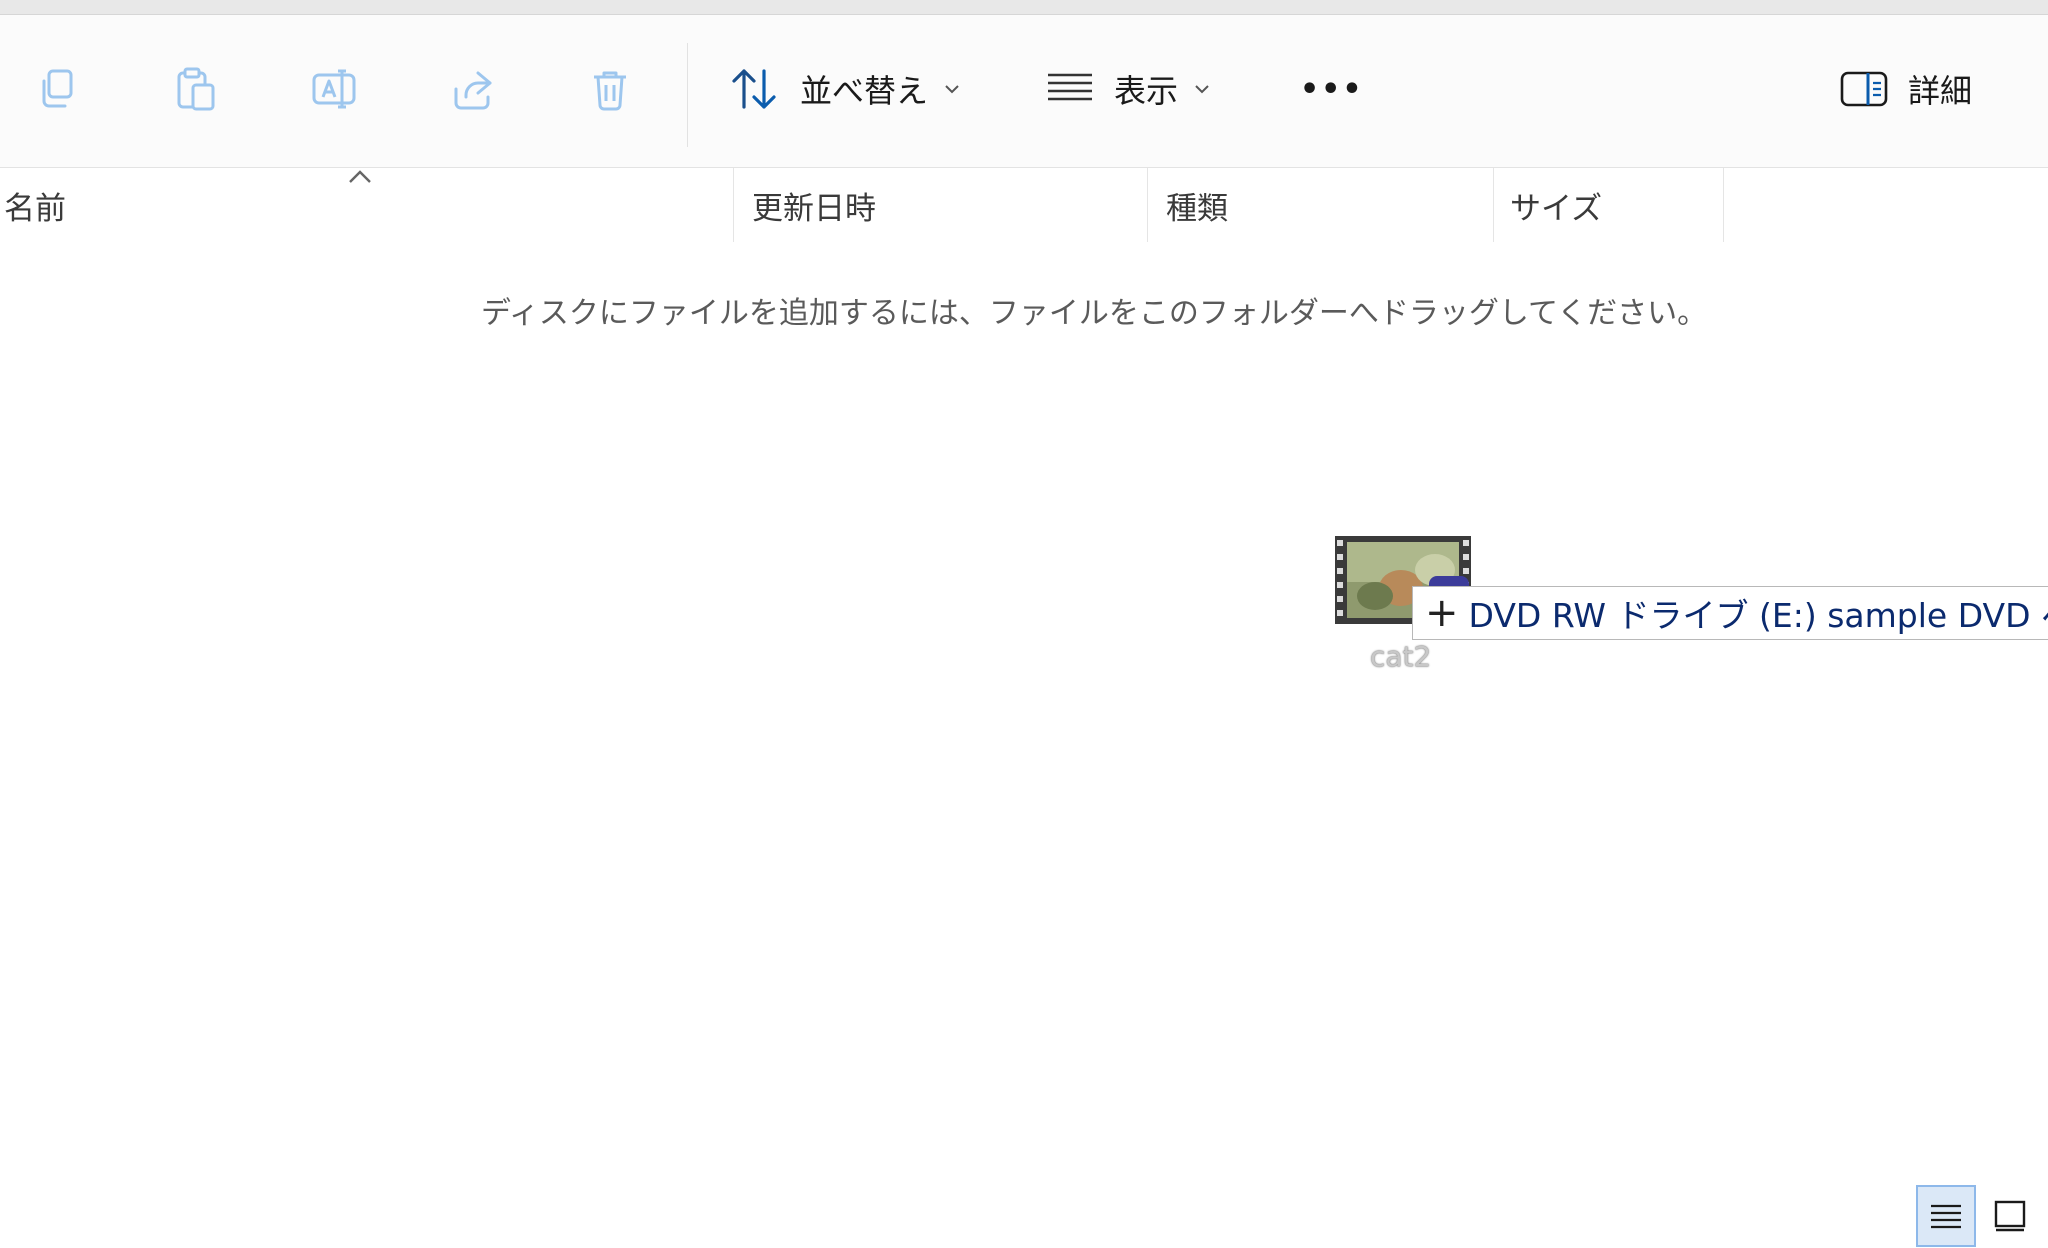 This screenshot has height=1248, width=2048. I want to click on sort-icon, so click(754, 89).